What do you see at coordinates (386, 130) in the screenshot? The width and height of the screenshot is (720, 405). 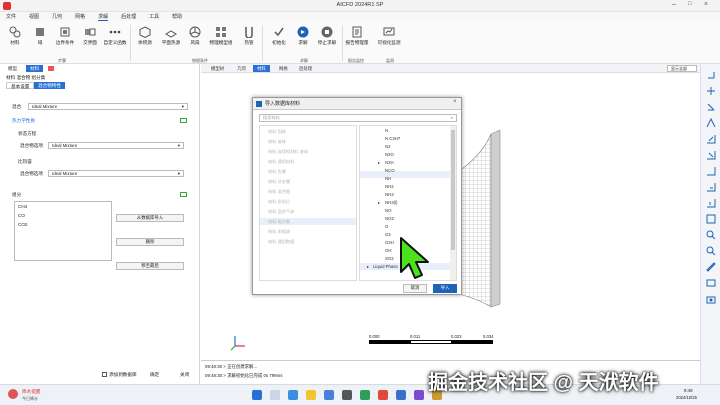 I see `list-item: N` at bounding box center [386, 130].